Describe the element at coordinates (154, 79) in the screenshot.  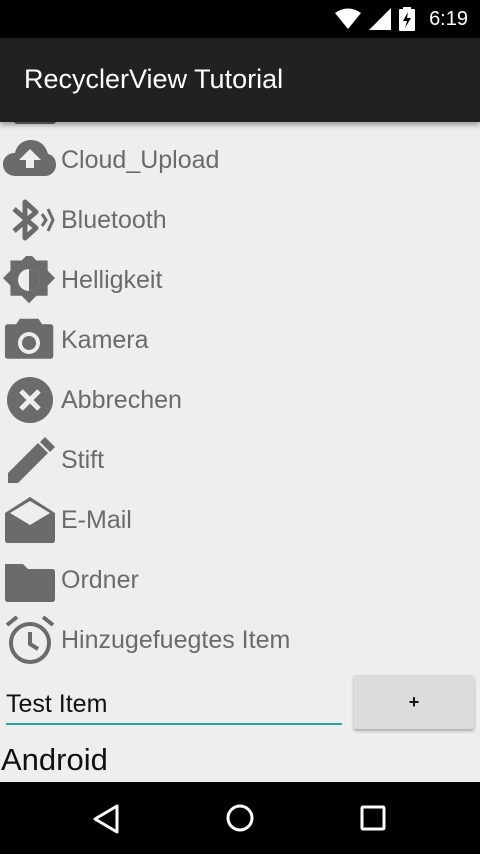
I see `app-title: RecyclerView Tutorial` at that location.